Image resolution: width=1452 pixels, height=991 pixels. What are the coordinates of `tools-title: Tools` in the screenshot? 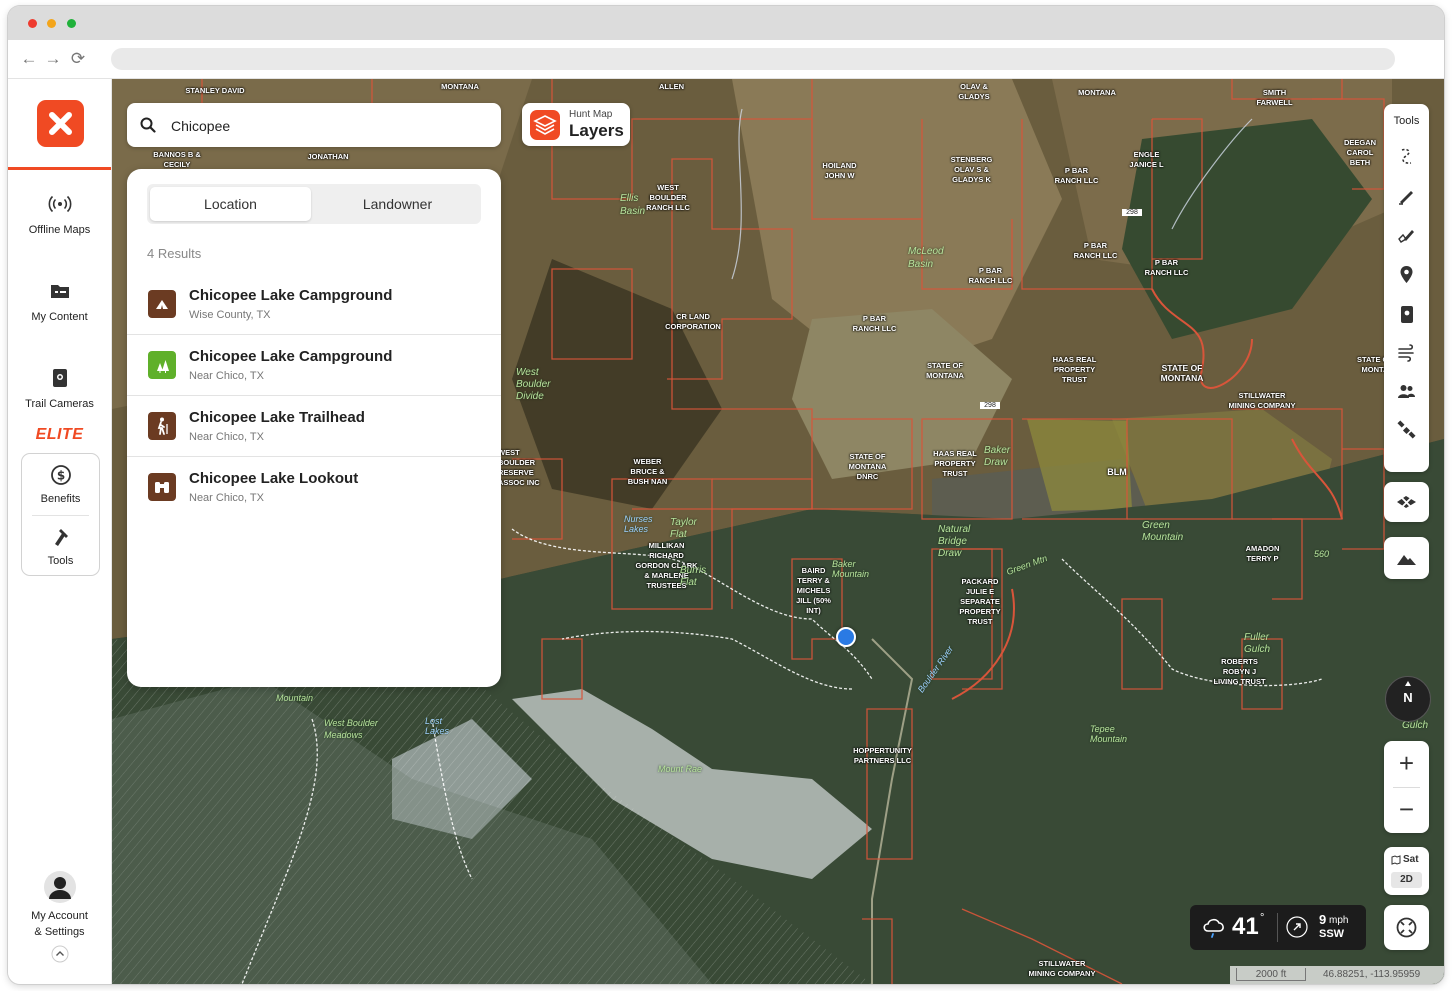 It's located at (1406, 121).